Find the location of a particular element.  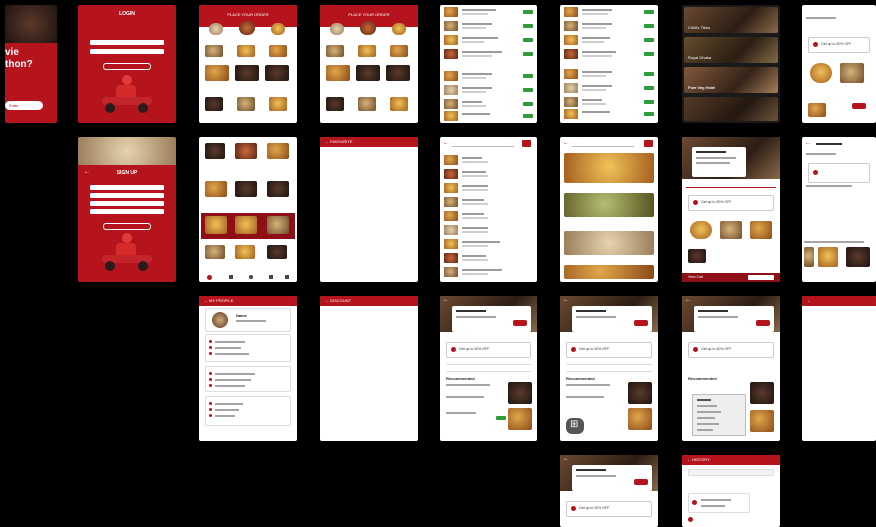

nav-menu-icon is located at coordinates (287, 277).